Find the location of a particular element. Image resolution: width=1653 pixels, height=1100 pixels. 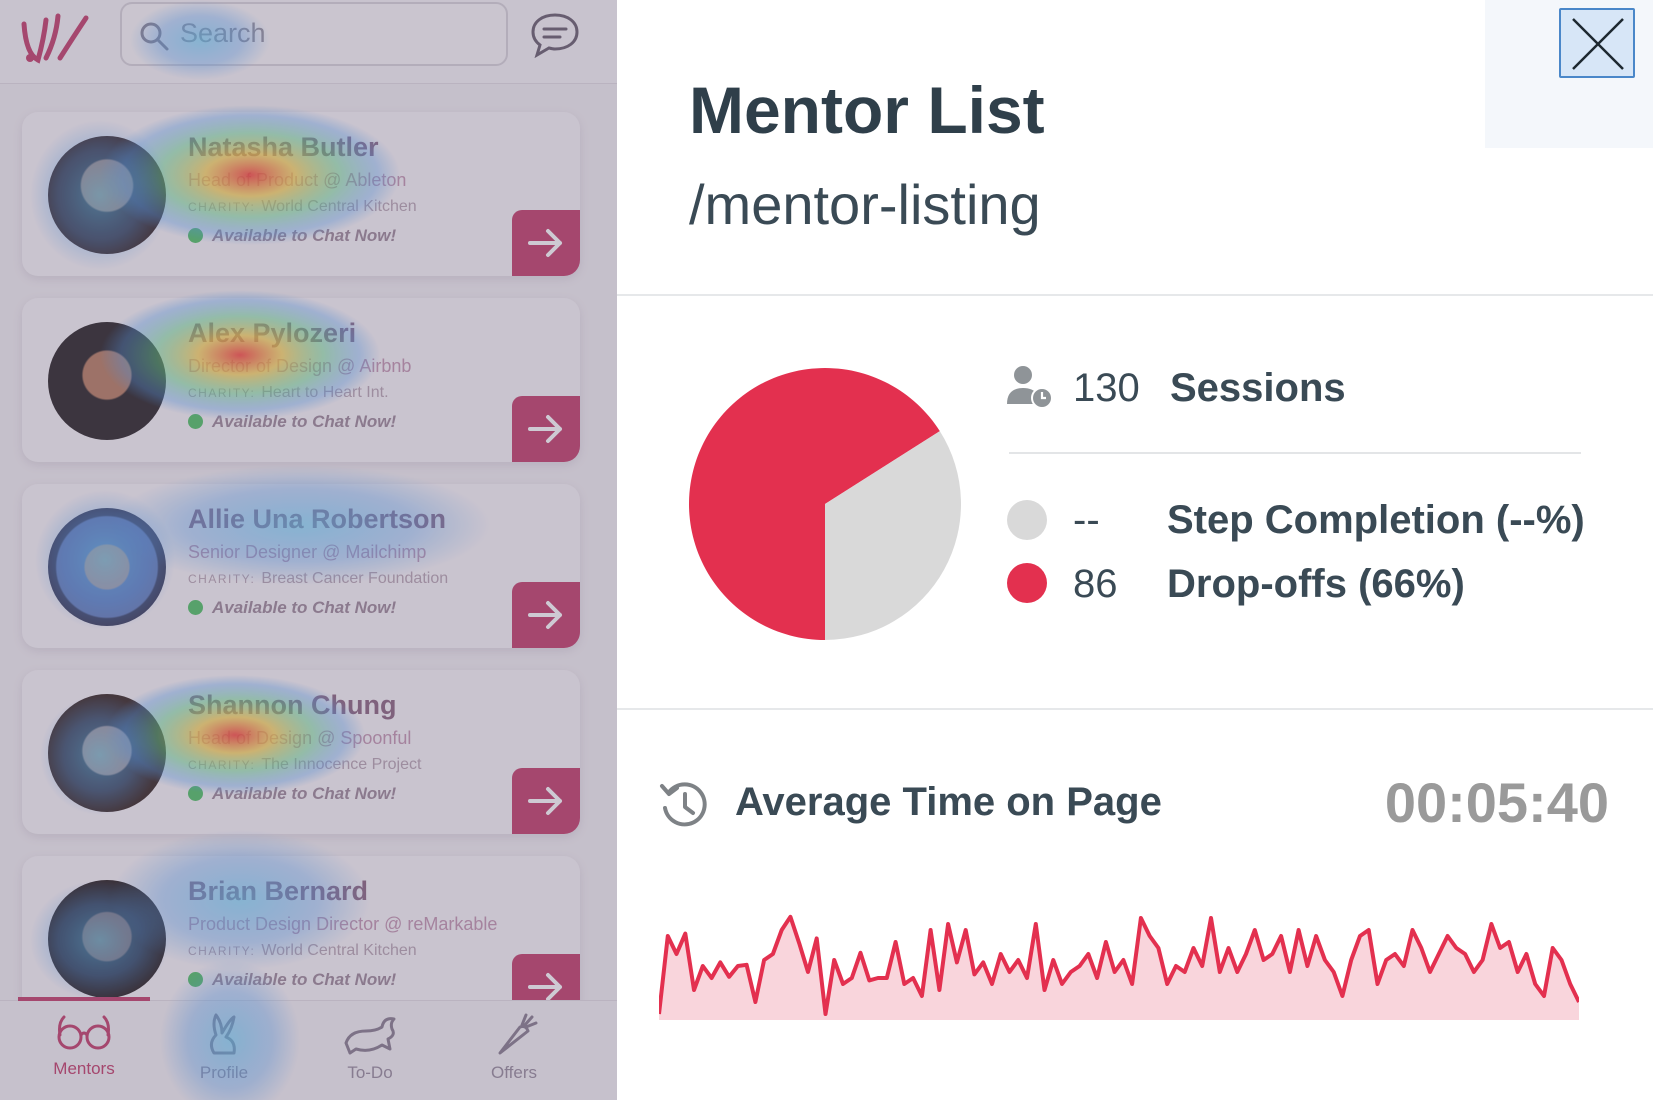

app-logo is located at coordinates (55, 38).